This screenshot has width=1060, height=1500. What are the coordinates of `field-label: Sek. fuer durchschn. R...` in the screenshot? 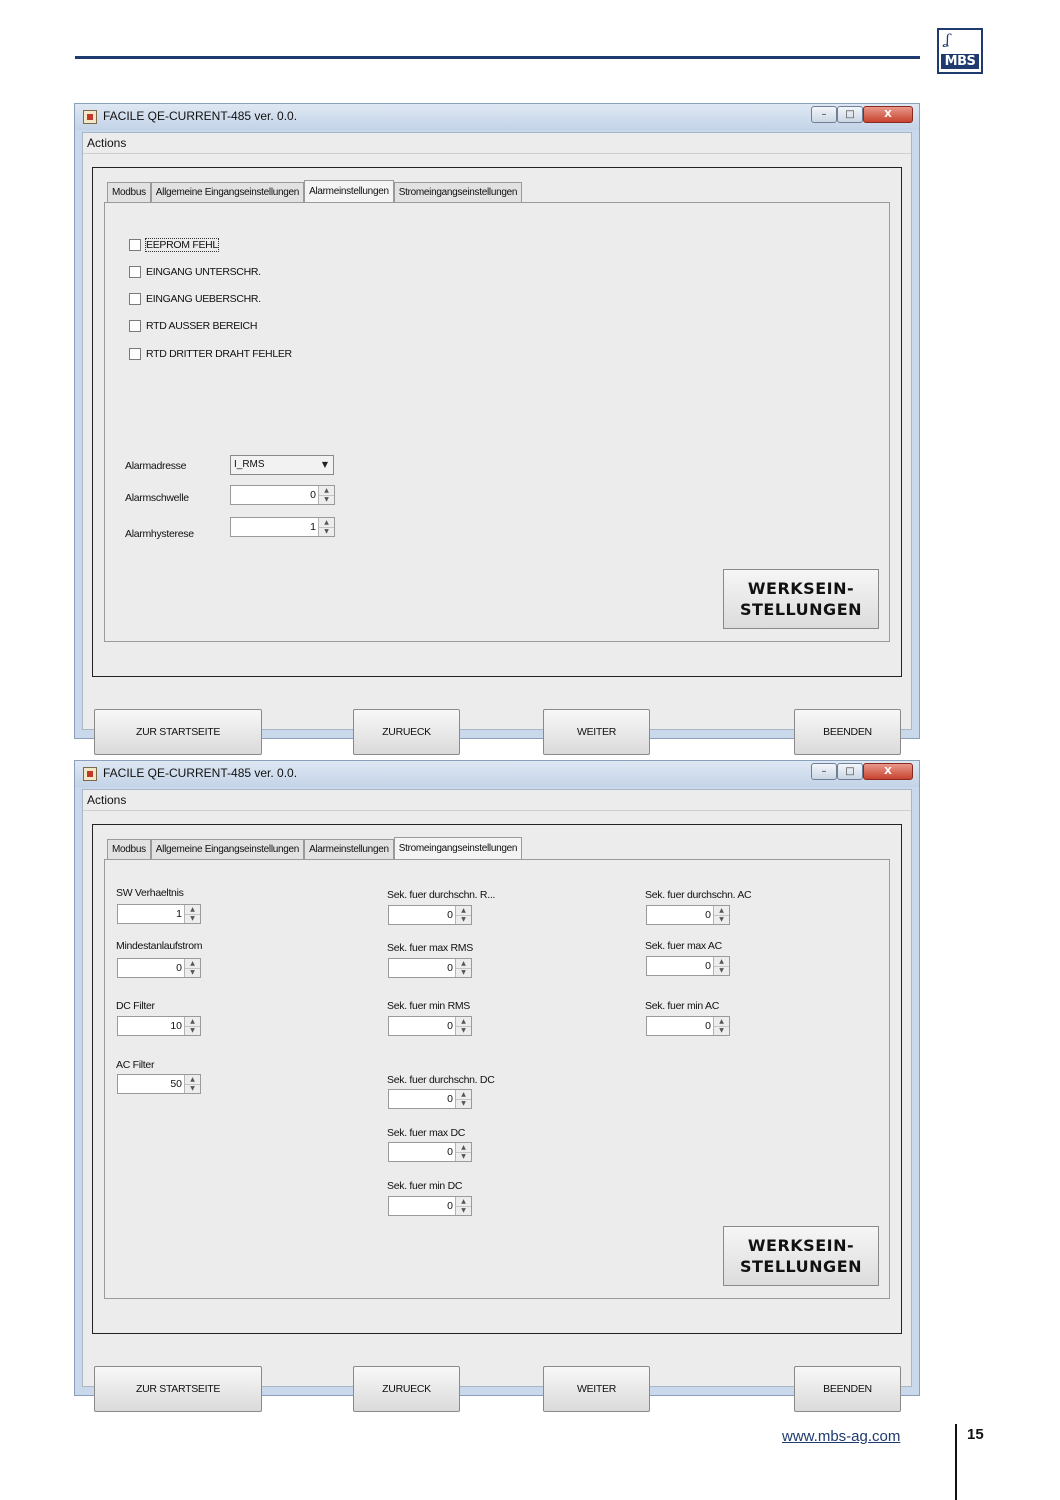 It's located at (441, 895).